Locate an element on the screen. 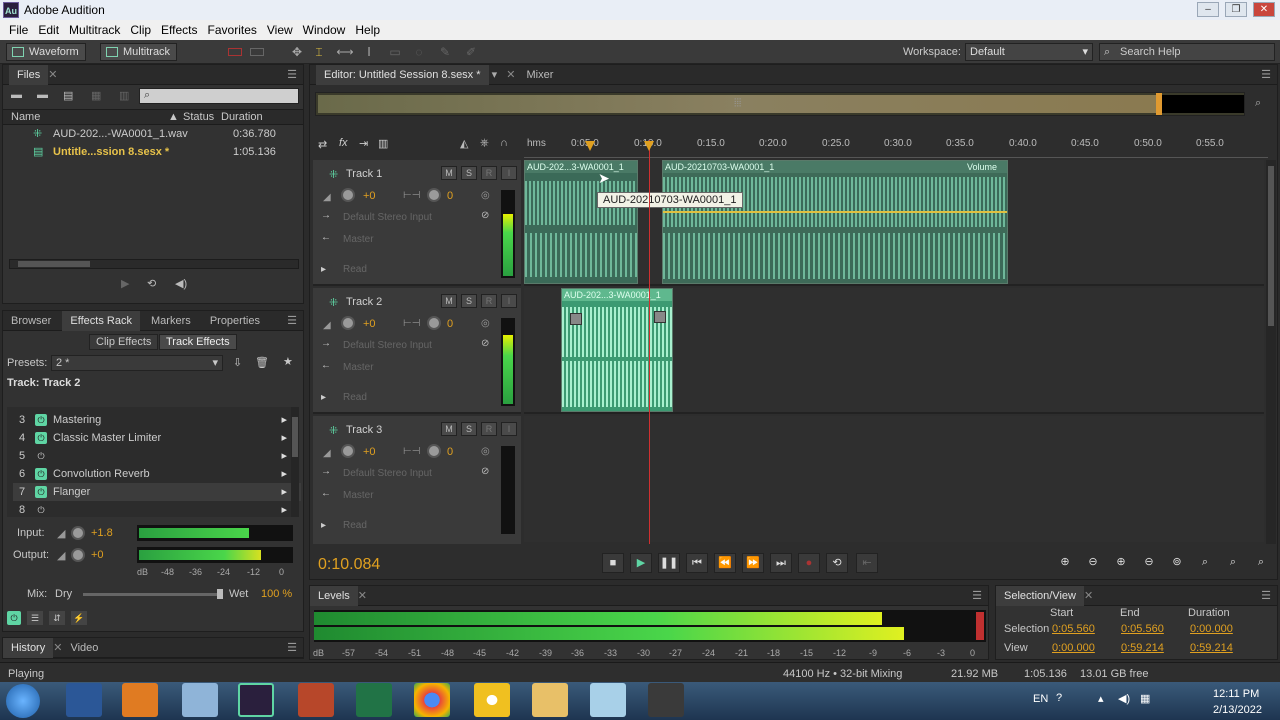  swap-icon: ⇄ is located at coordinates (322, 144).